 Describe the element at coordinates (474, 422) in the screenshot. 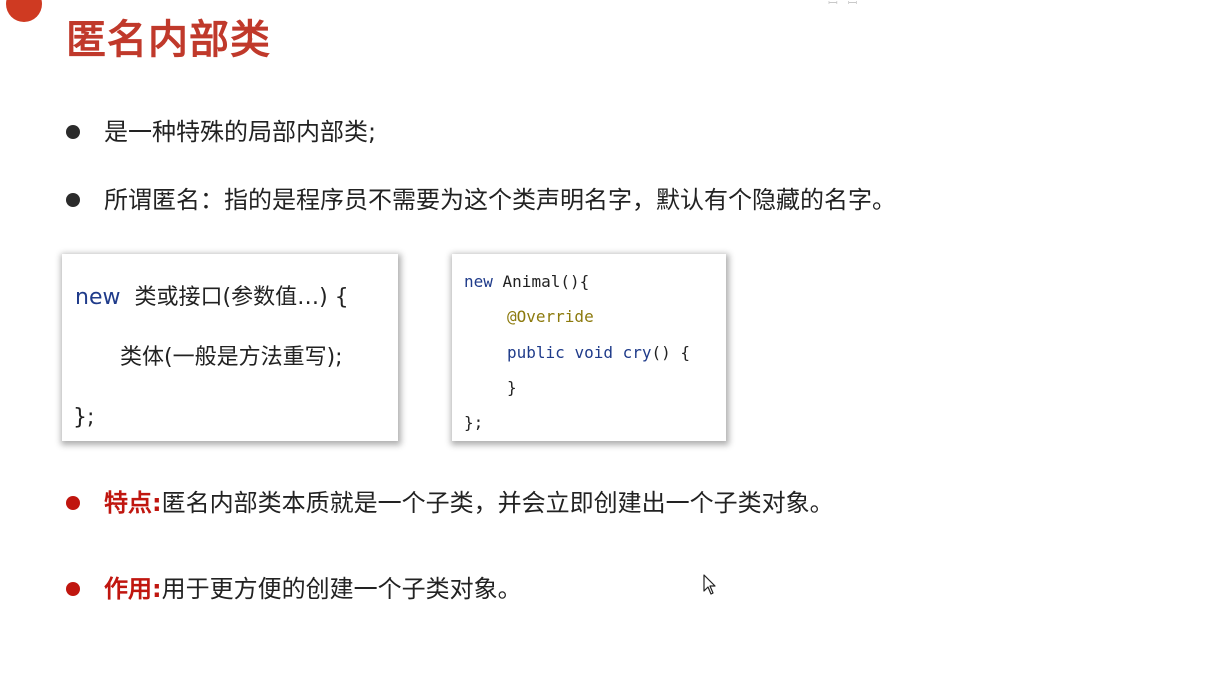

I see `code-line-5: };` at that location.